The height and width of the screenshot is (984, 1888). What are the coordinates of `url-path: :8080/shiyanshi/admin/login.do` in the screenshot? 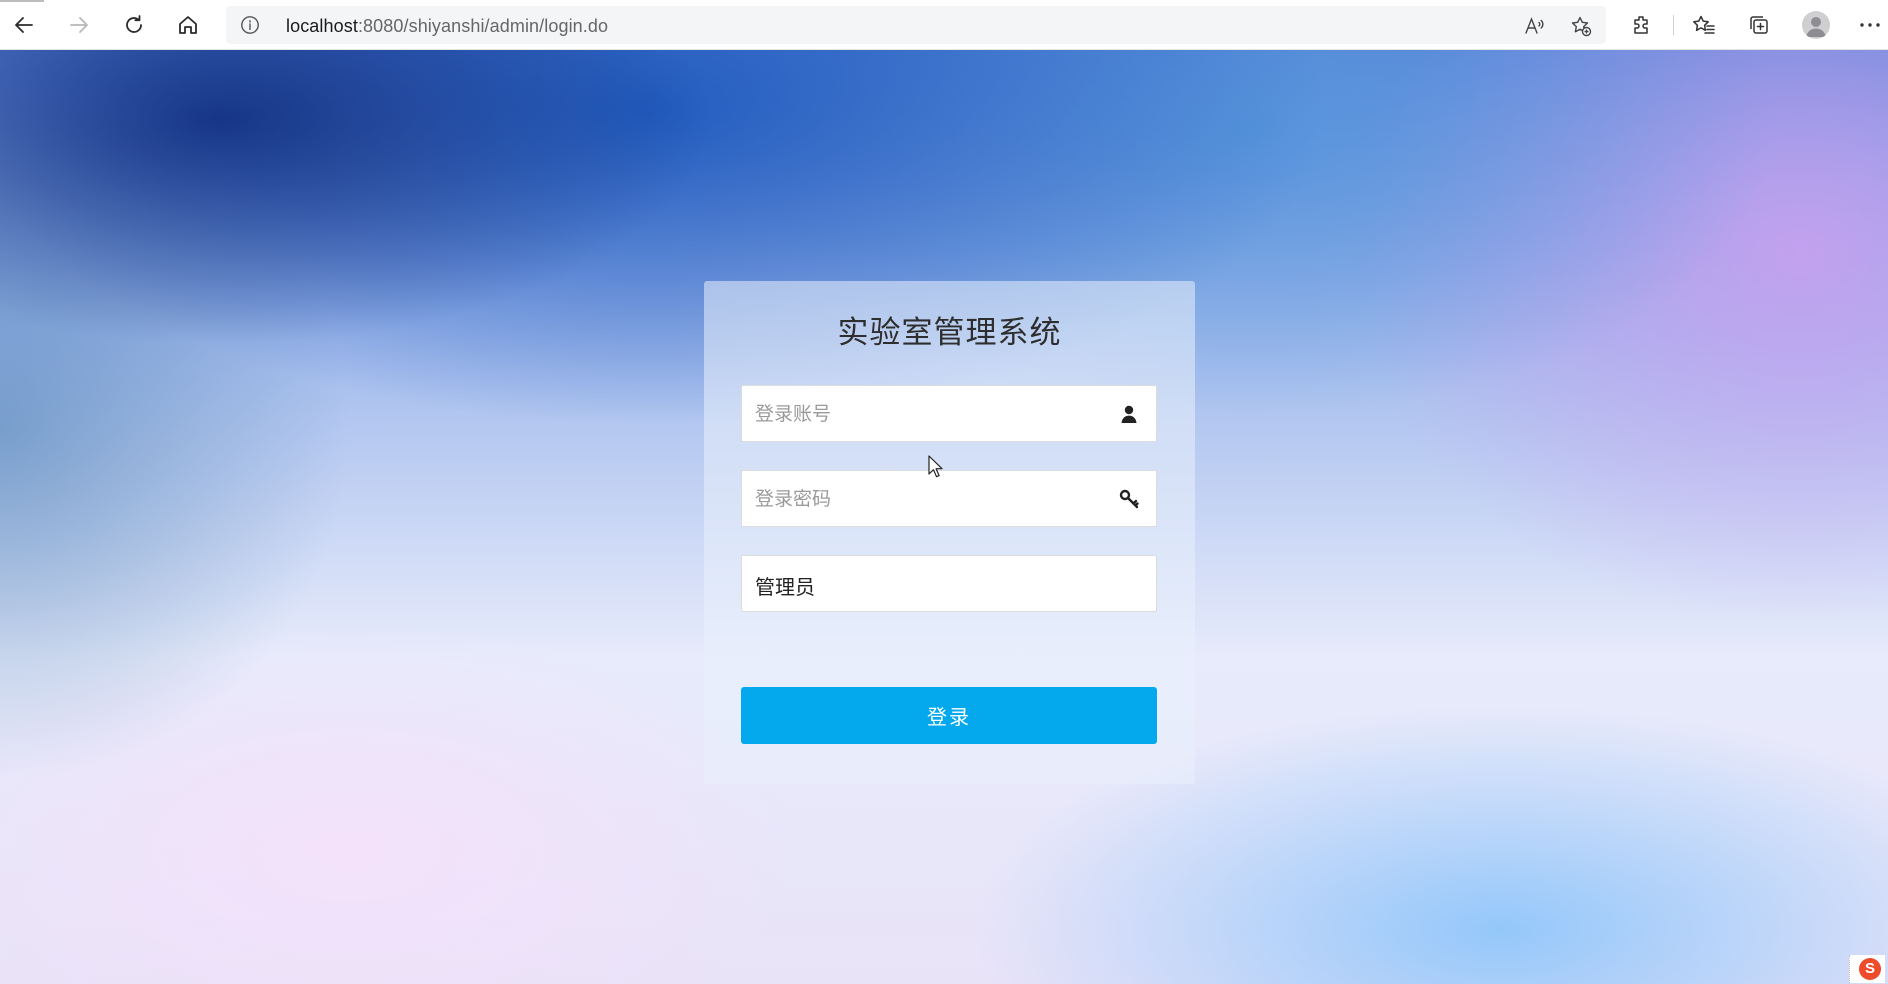 It's located at (483, 26).